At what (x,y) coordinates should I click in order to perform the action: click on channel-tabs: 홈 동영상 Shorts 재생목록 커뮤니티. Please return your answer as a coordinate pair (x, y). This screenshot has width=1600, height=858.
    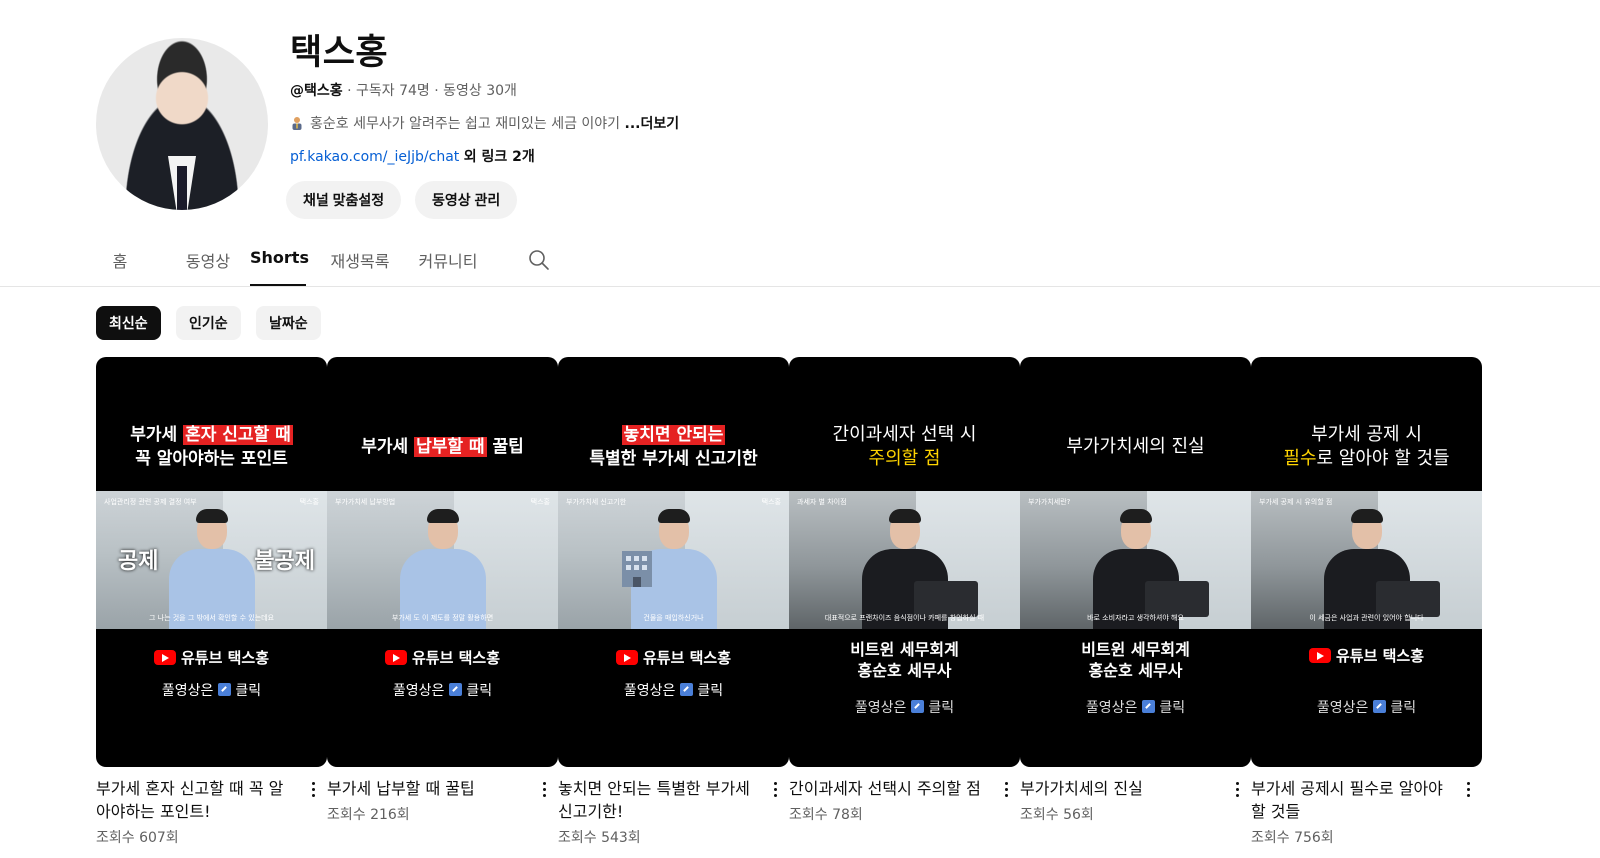
    Looking at the image, I should click on (289, 264).